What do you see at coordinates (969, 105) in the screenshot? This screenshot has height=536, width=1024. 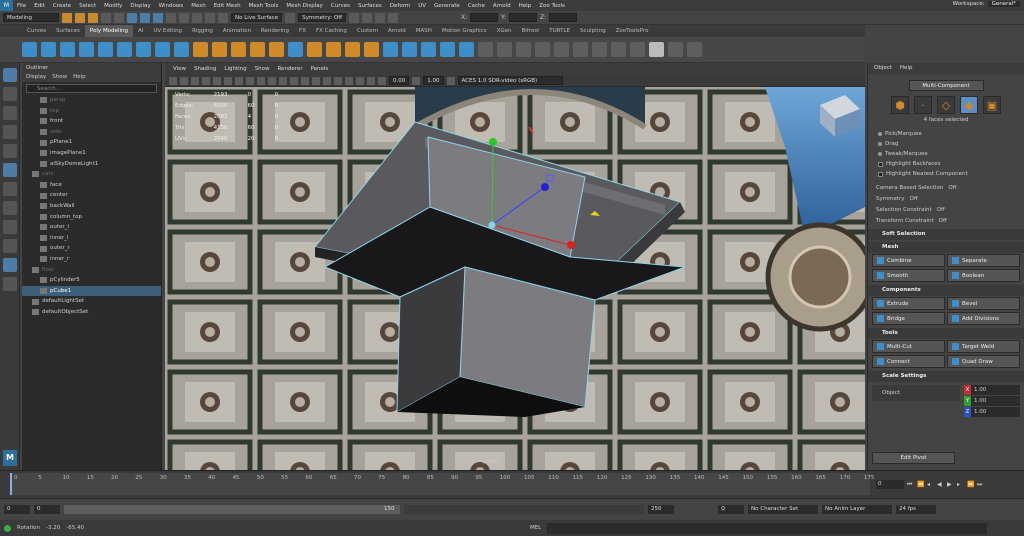 I see `face-mode-icon: ◆` at bounding box center [969, 105].